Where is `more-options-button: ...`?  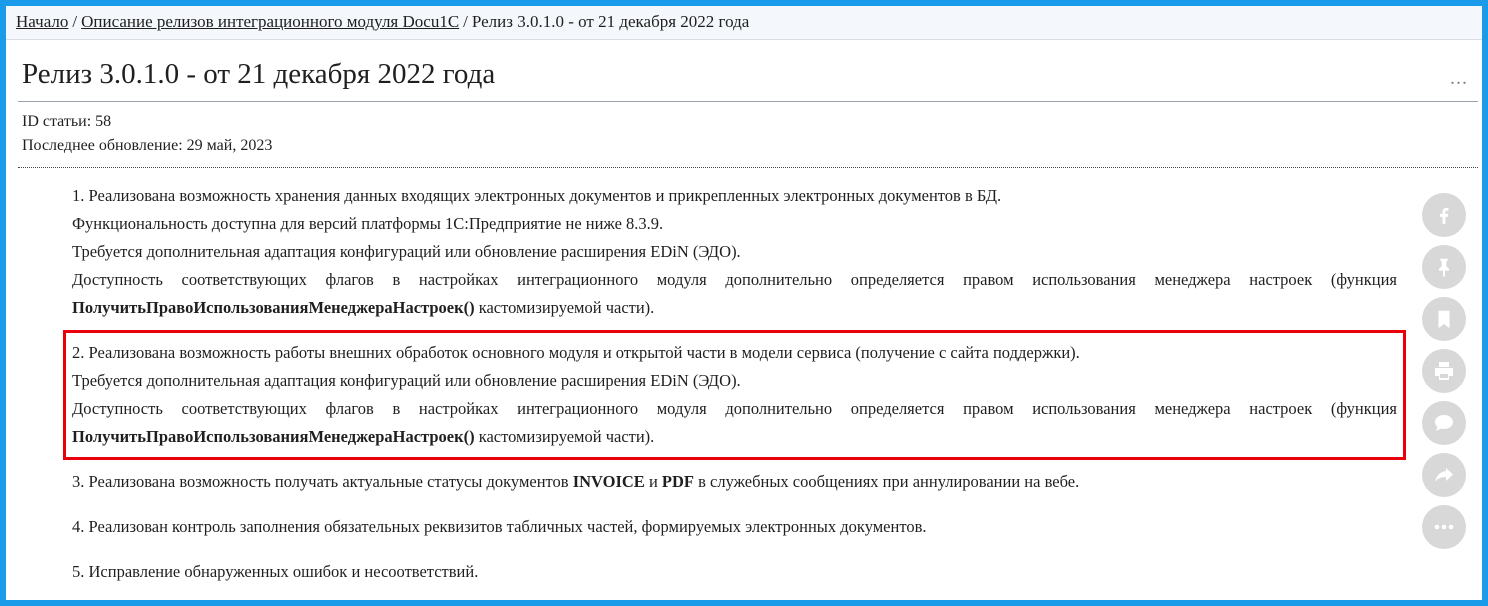
more-options-button: ... is located at coordinates (1459, 78).